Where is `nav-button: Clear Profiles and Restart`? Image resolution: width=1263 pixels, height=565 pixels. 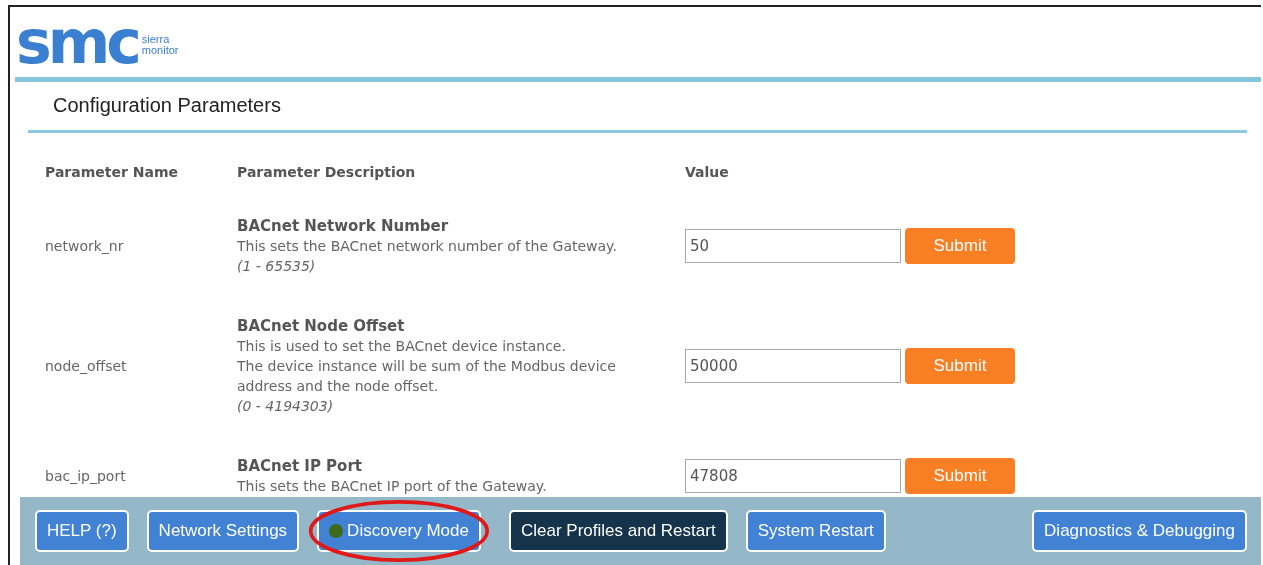 nav-button: Clear Profiles and Restart is located at coordinates (618, 531).